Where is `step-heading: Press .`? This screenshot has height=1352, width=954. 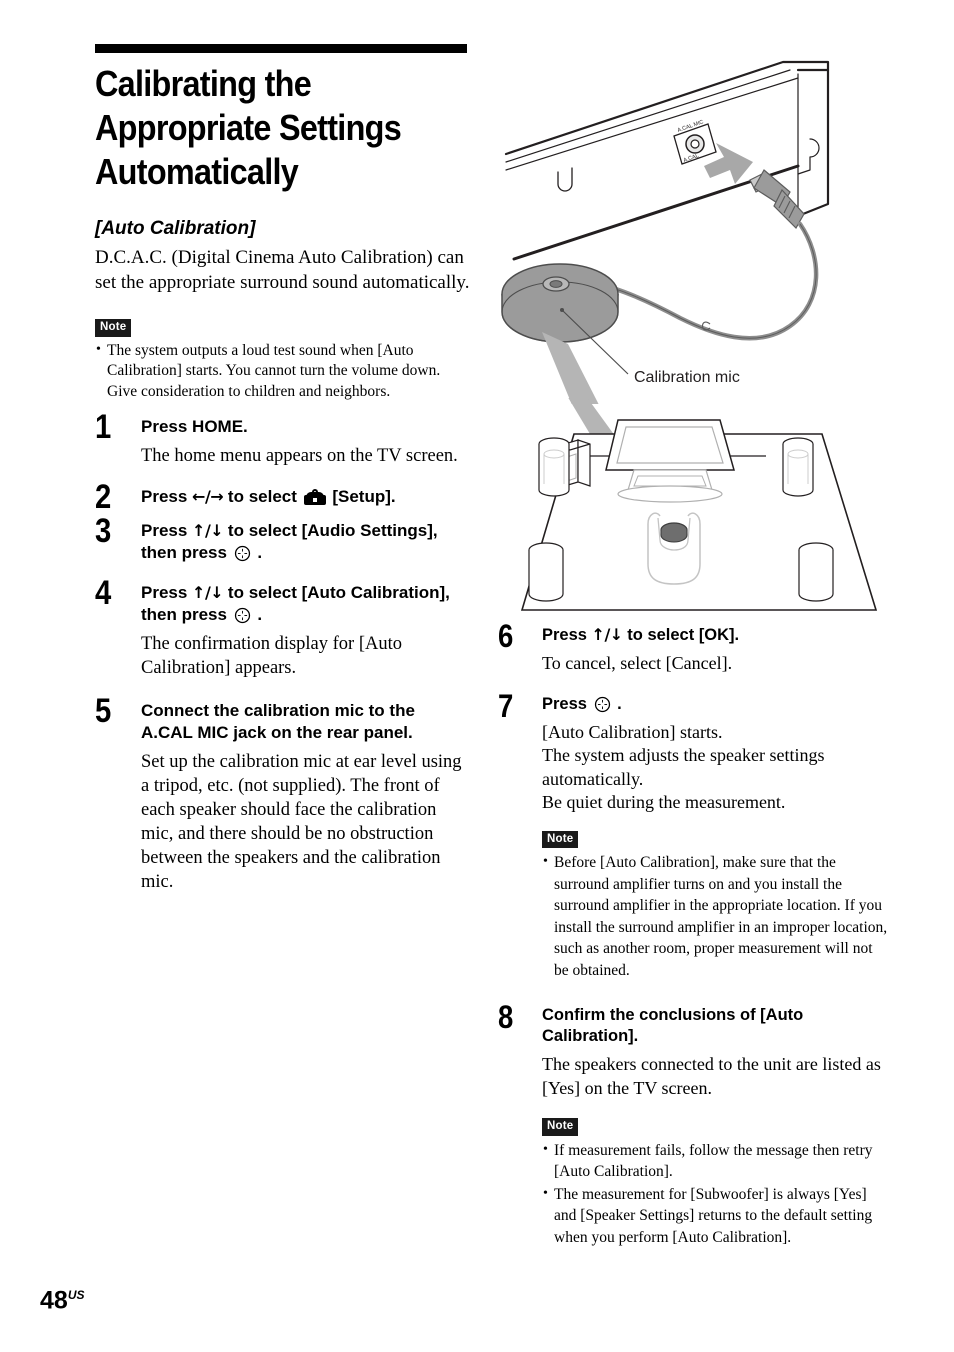
step-heading: Press . is located at coordinates (715, 704).